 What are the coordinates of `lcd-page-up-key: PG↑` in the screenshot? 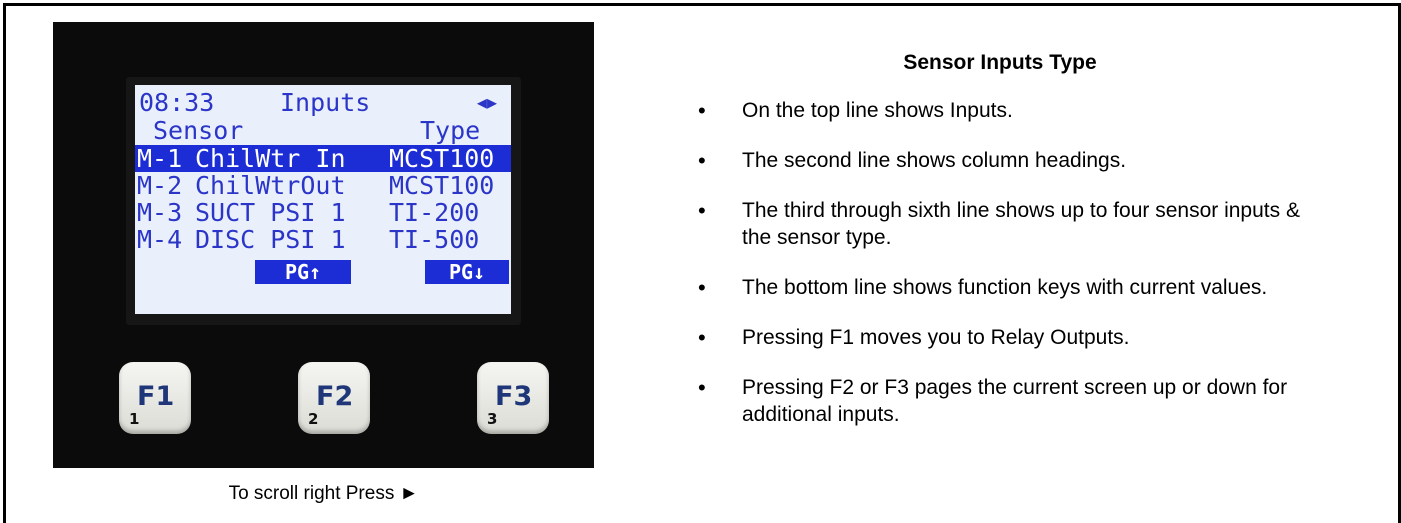 It's located at (303, 272).